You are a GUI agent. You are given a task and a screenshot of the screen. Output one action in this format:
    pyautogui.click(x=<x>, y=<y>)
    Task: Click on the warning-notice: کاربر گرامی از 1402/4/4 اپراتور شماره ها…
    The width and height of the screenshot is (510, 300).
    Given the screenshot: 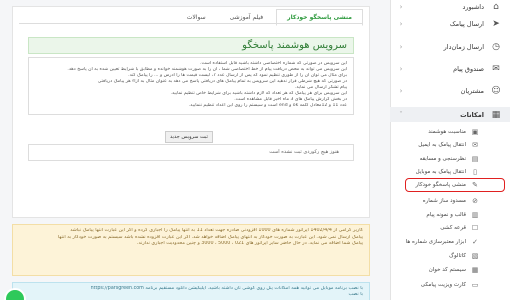 What is the action you would take?
    pyautogui.click(x=191, y=250)
    